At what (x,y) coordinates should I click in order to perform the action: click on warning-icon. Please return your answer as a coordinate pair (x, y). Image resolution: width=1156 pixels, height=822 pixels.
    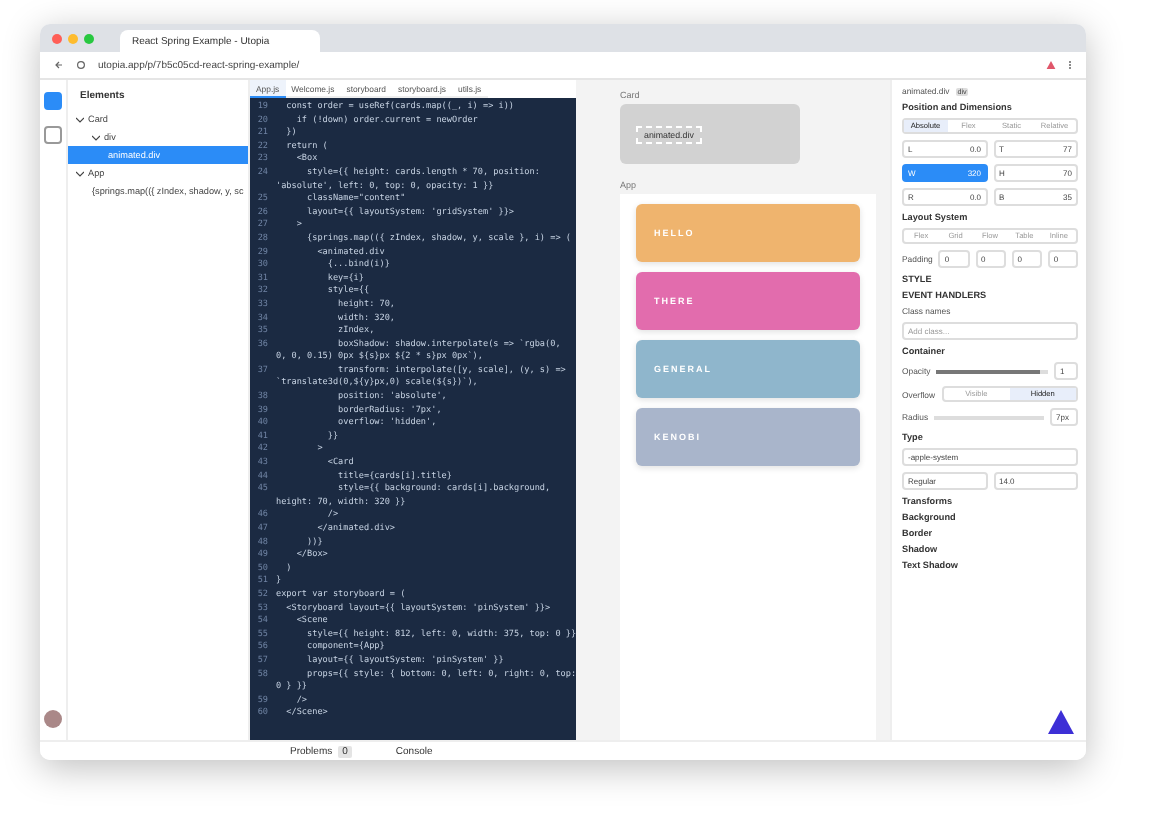
    Looking at the image, I should click on (1051, 65).